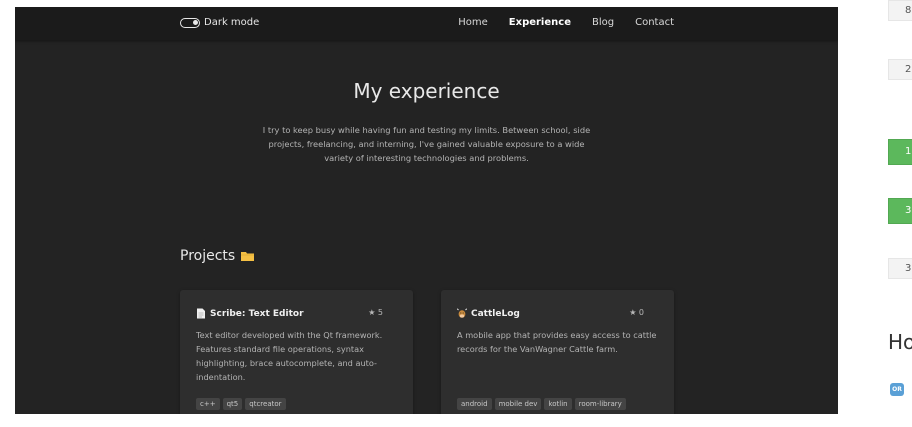 This screenshot has width=912, height=427. I want to click on tag: room-library, so click(600, 404).